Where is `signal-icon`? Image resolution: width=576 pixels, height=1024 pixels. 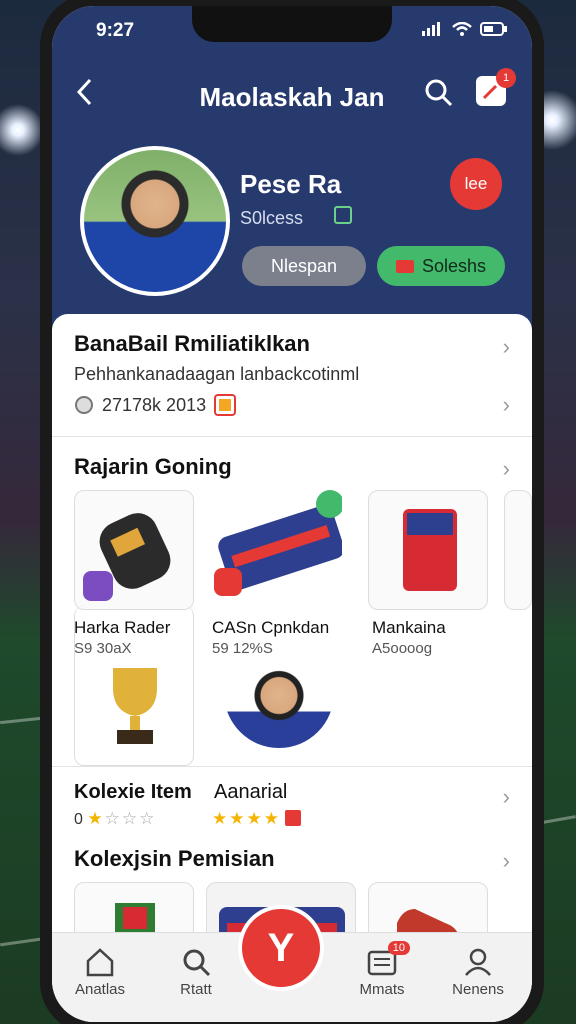 signal-icon is located at coordinates (433, 31).